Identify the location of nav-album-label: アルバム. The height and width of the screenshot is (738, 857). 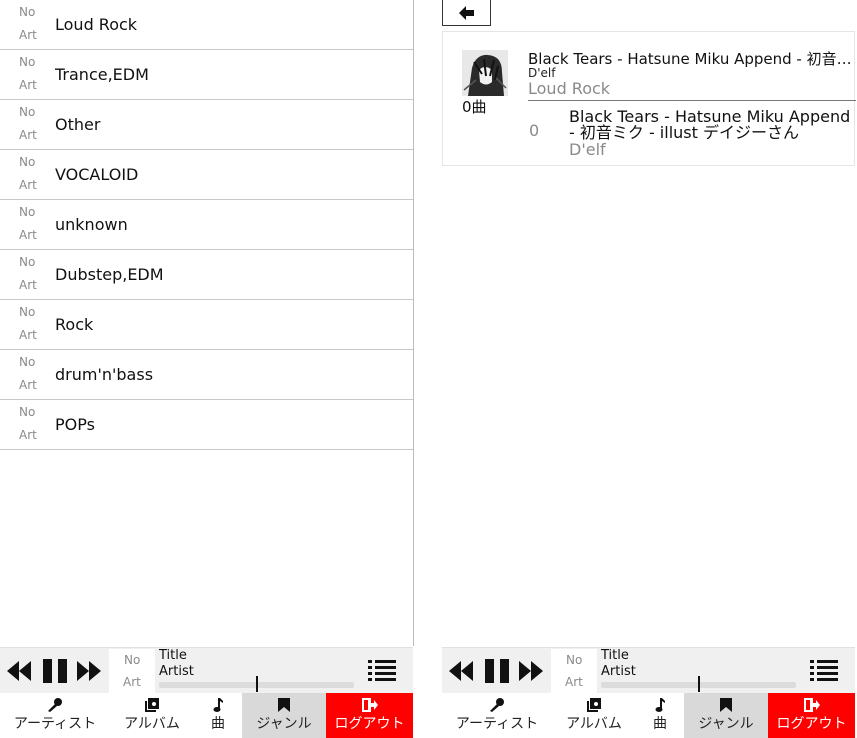
(594, 724).